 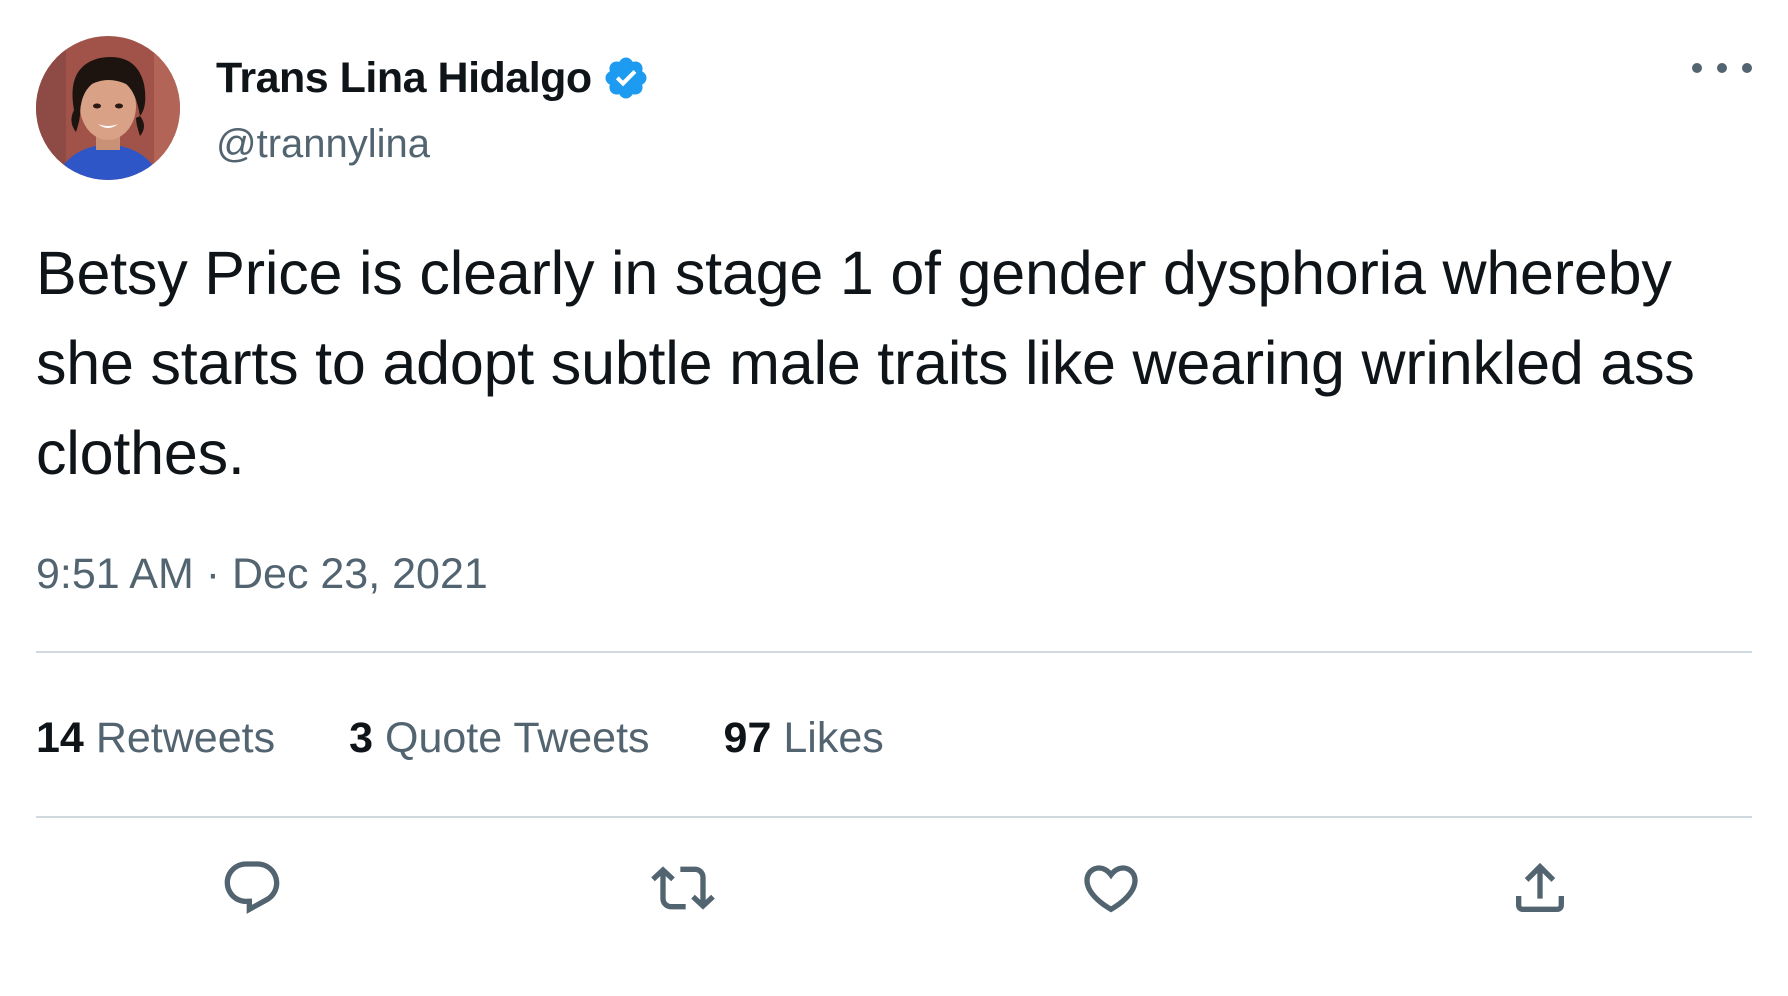 What do you see at coordinates (833, 737) in the screenshot?
I see `likes-label: Likes` at bounding box center [833, 737].